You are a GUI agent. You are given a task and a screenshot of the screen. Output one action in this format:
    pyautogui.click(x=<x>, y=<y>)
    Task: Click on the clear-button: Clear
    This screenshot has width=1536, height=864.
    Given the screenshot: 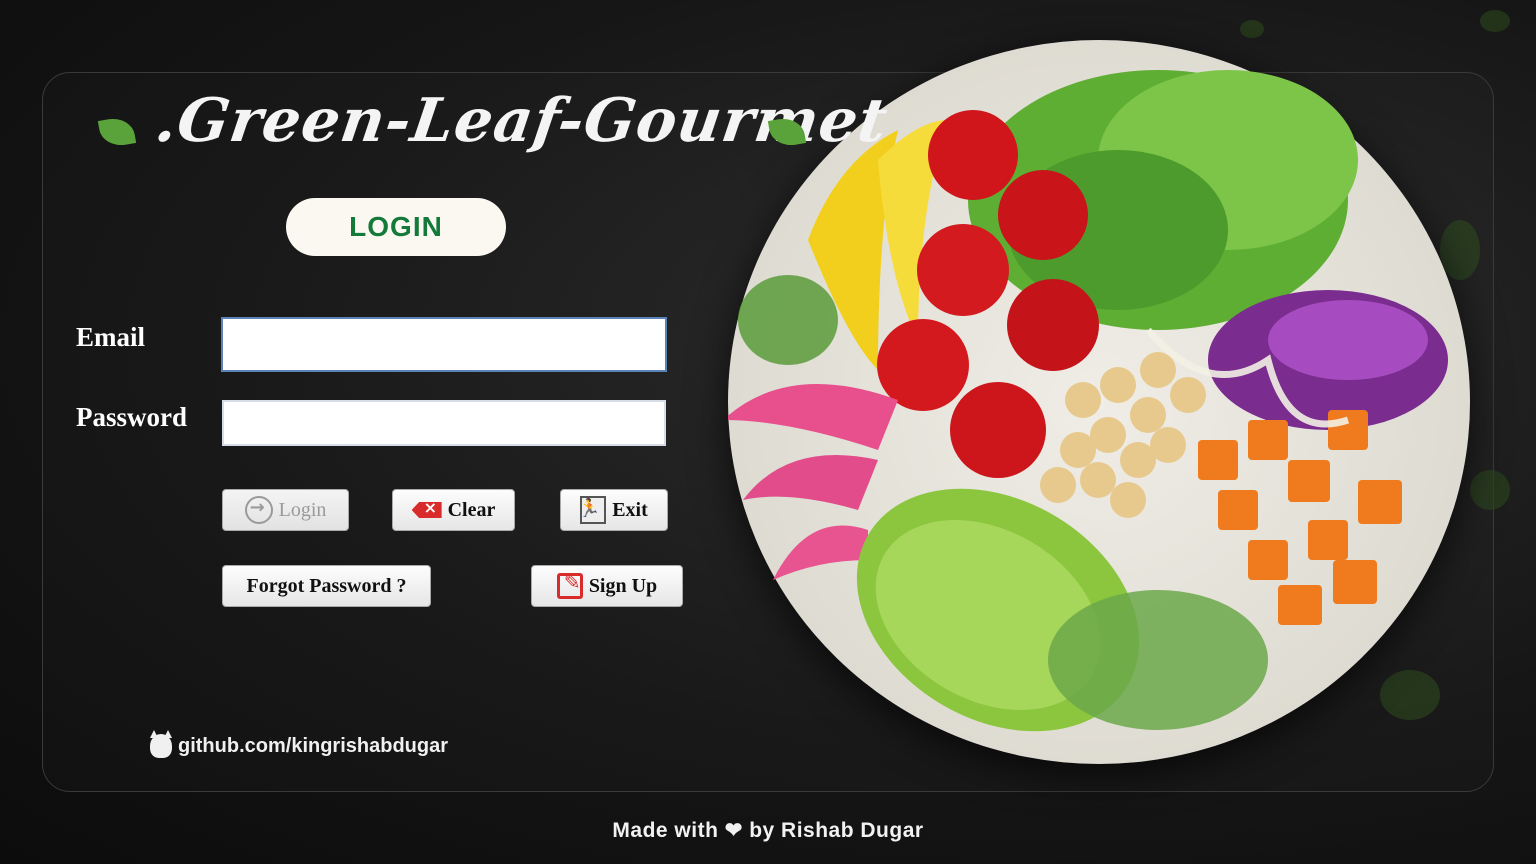 What is the action you would take?
    pyautogui.click(x=453, y=510)
    